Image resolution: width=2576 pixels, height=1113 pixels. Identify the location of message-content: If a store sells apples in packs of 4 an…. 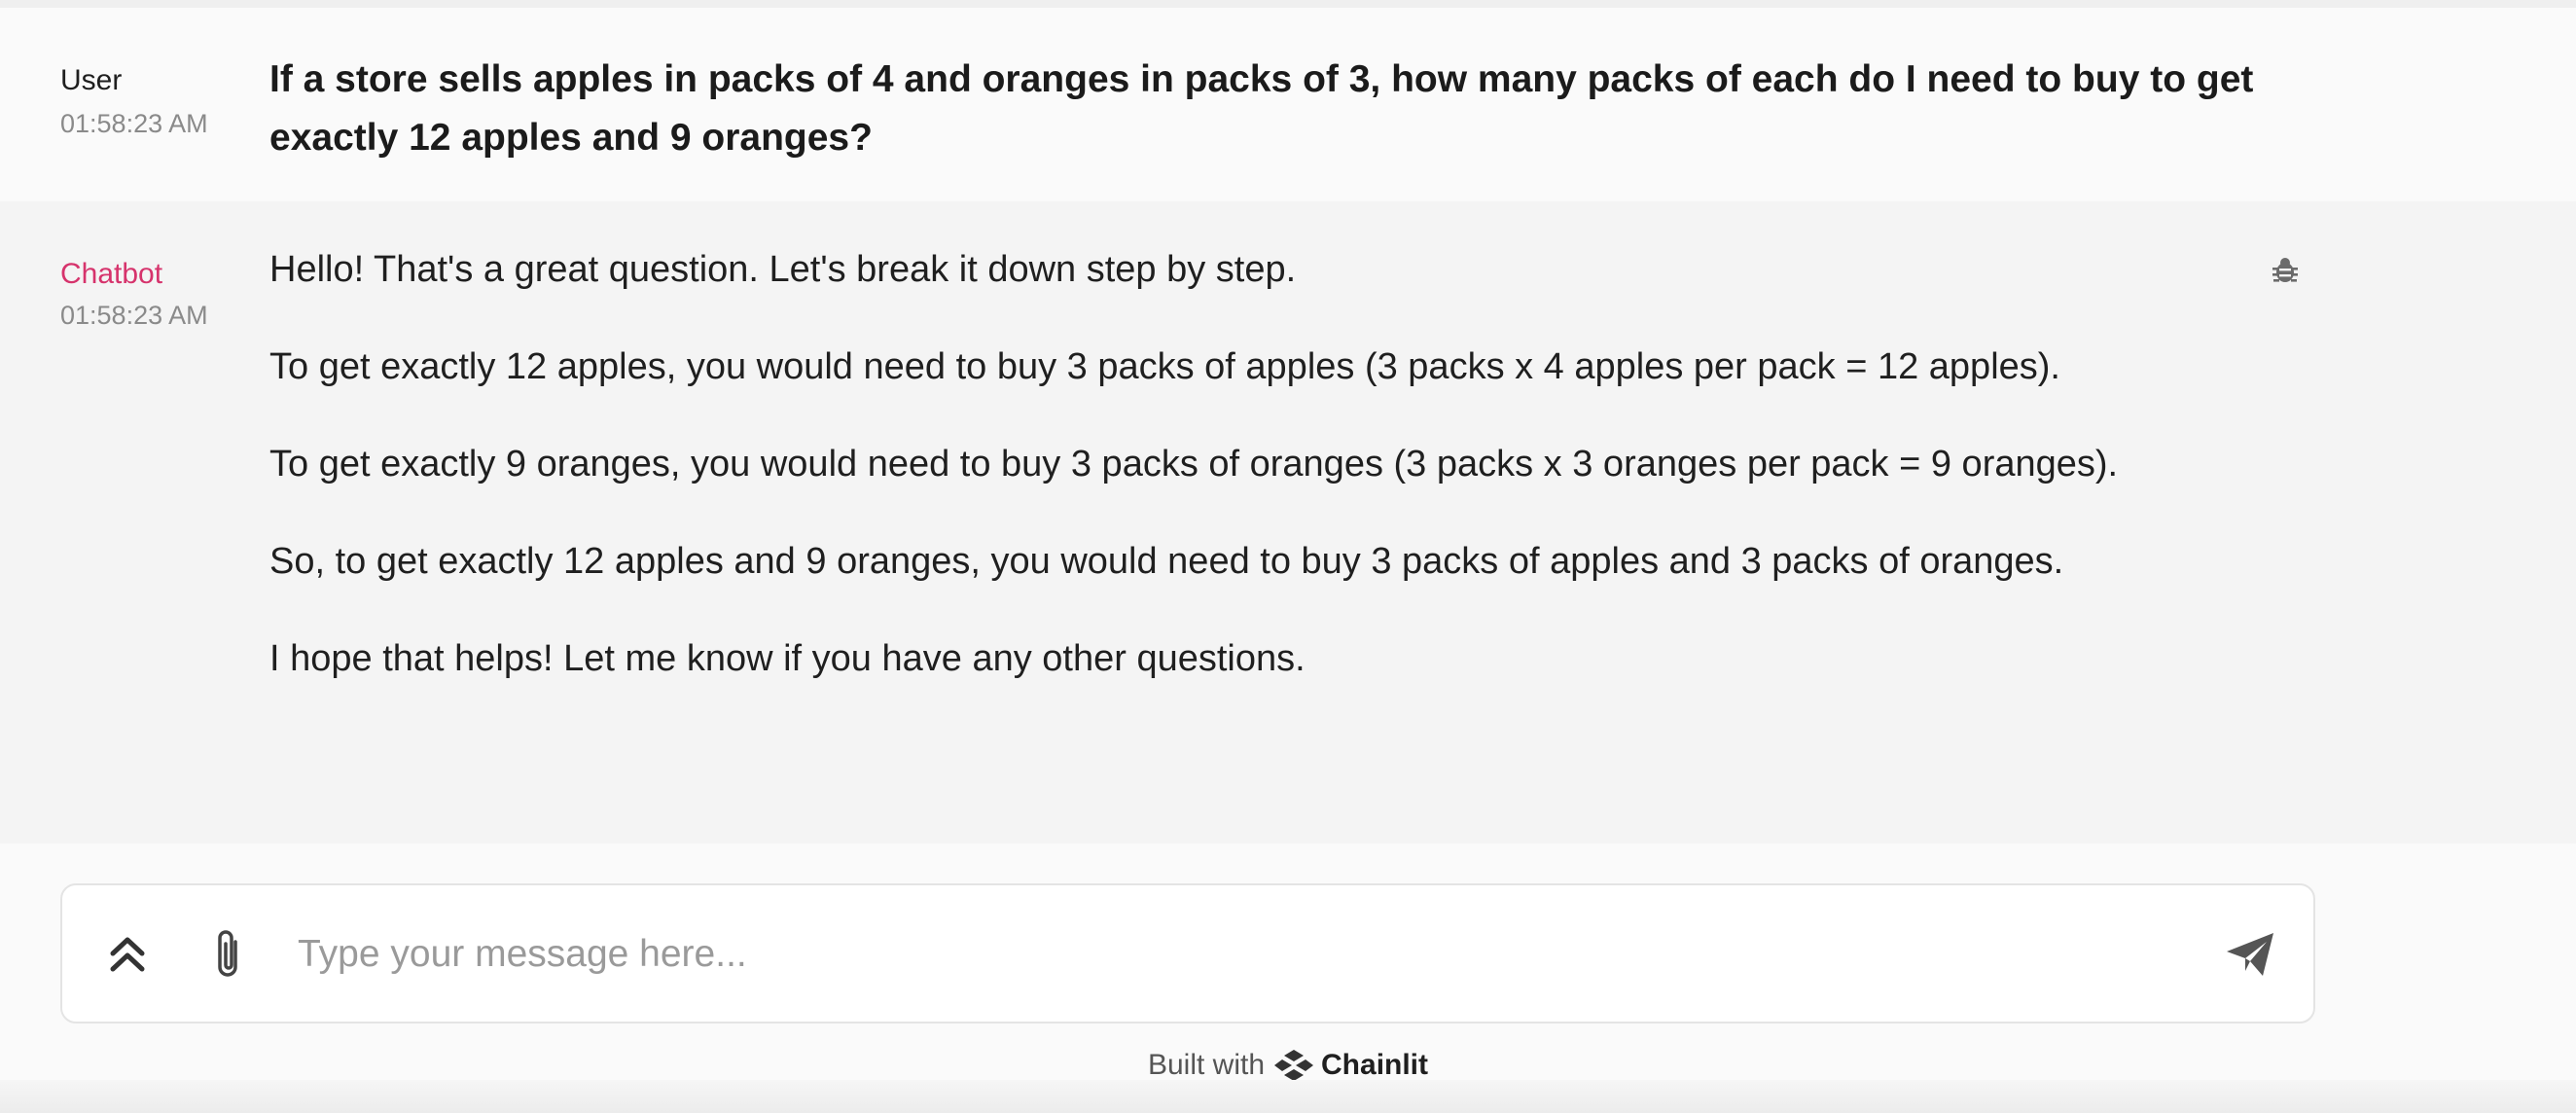
(1261, 108).